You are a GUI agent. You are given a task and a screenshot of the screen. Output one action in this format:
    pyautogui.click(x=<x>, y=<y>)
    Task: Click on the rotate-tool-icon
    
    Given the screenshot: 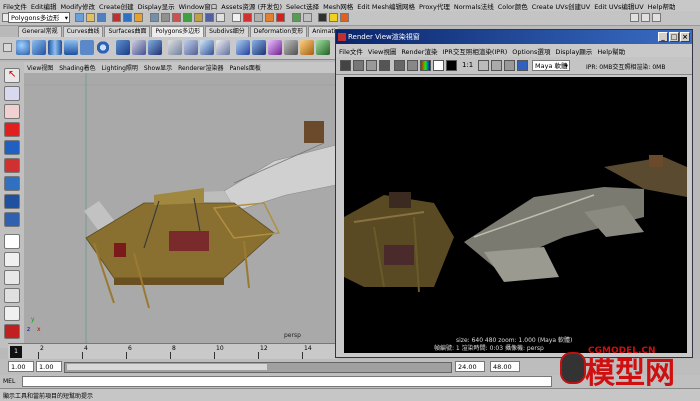 What is the action you would take?
    pyautogui.click(x=12, y=147)
    